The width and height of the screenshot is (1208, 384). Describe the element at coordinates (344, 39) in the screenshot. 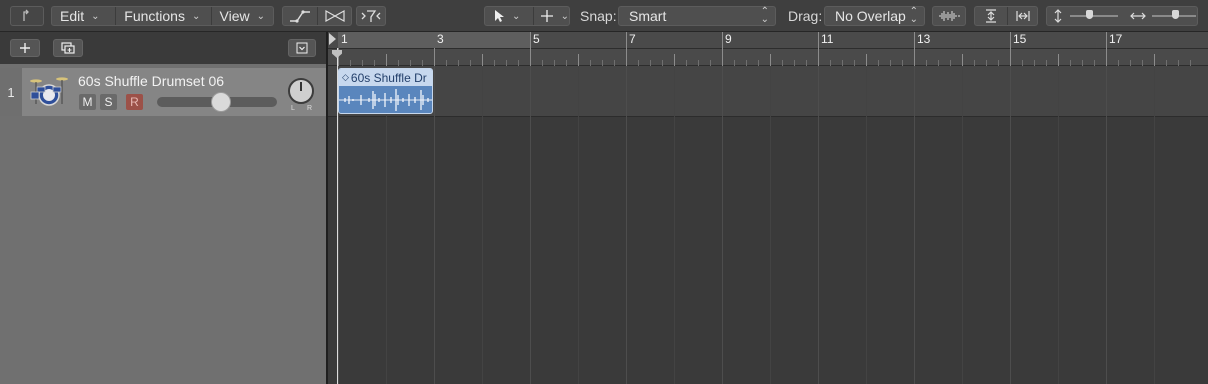

I see `bar-number-1: 1` at that location.